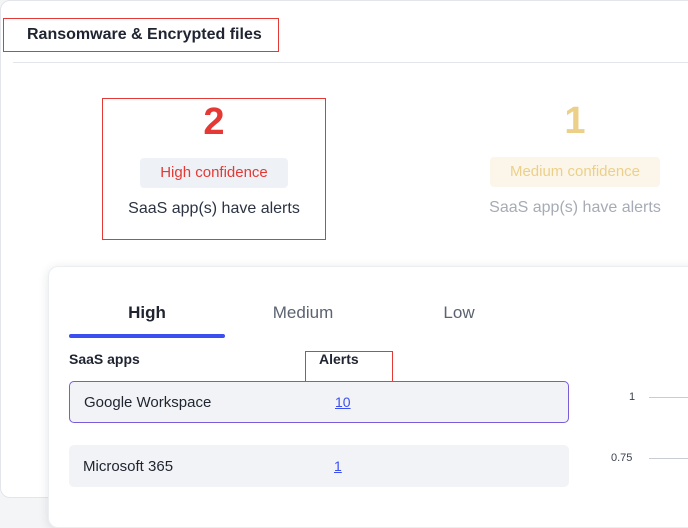 This screenshot has height=528, width=688. Describe the element at coordinates (575, 207) in the screenshot. I see `medium-caption: SaaS app(s) have alerts` at that location.